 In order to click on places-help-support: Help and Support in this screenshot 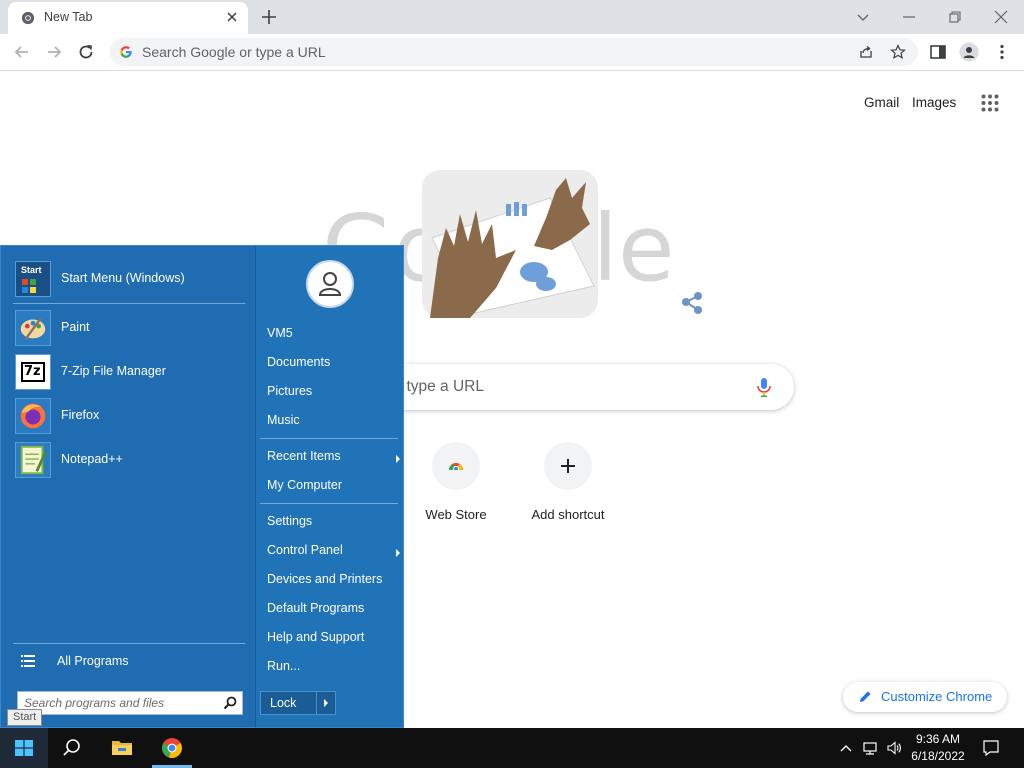, I will do `click(333, 641)`.